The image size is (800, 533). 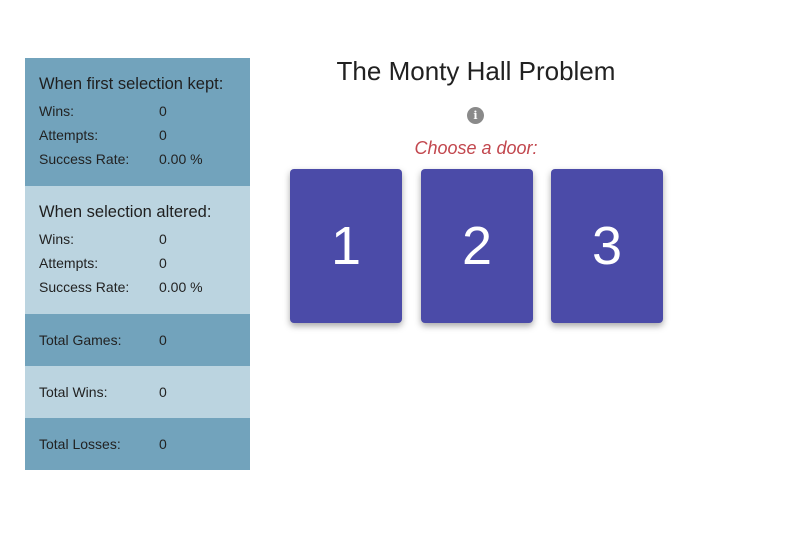 What do you see at coordinates (346, 246) in the screenshot?
I see `door-1-button: 1` at bounding box center [346, 246].